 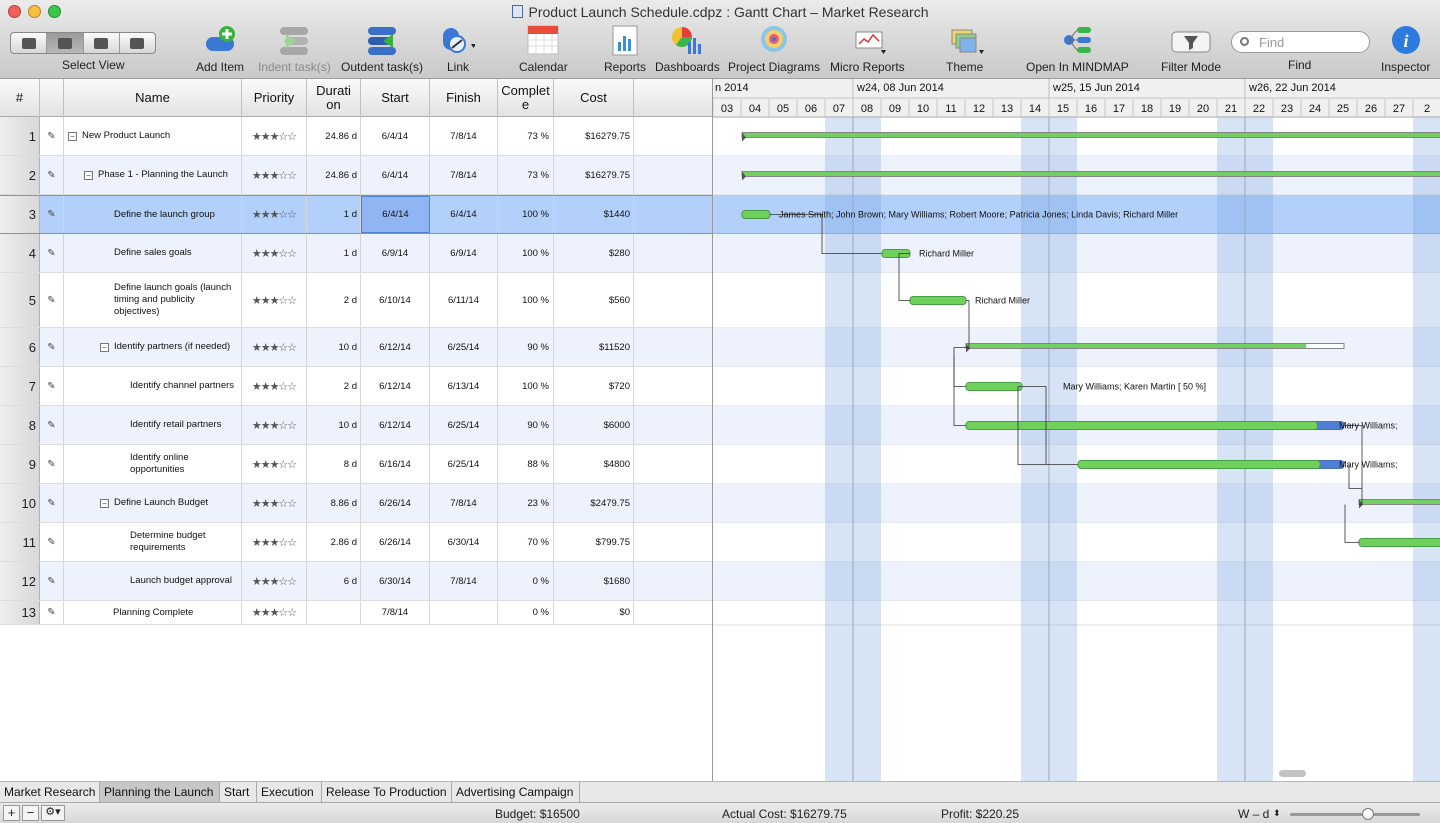 I want to click on task-name-cell: − Phase 1 - Planning the Launch, so click(x=153, y=175).